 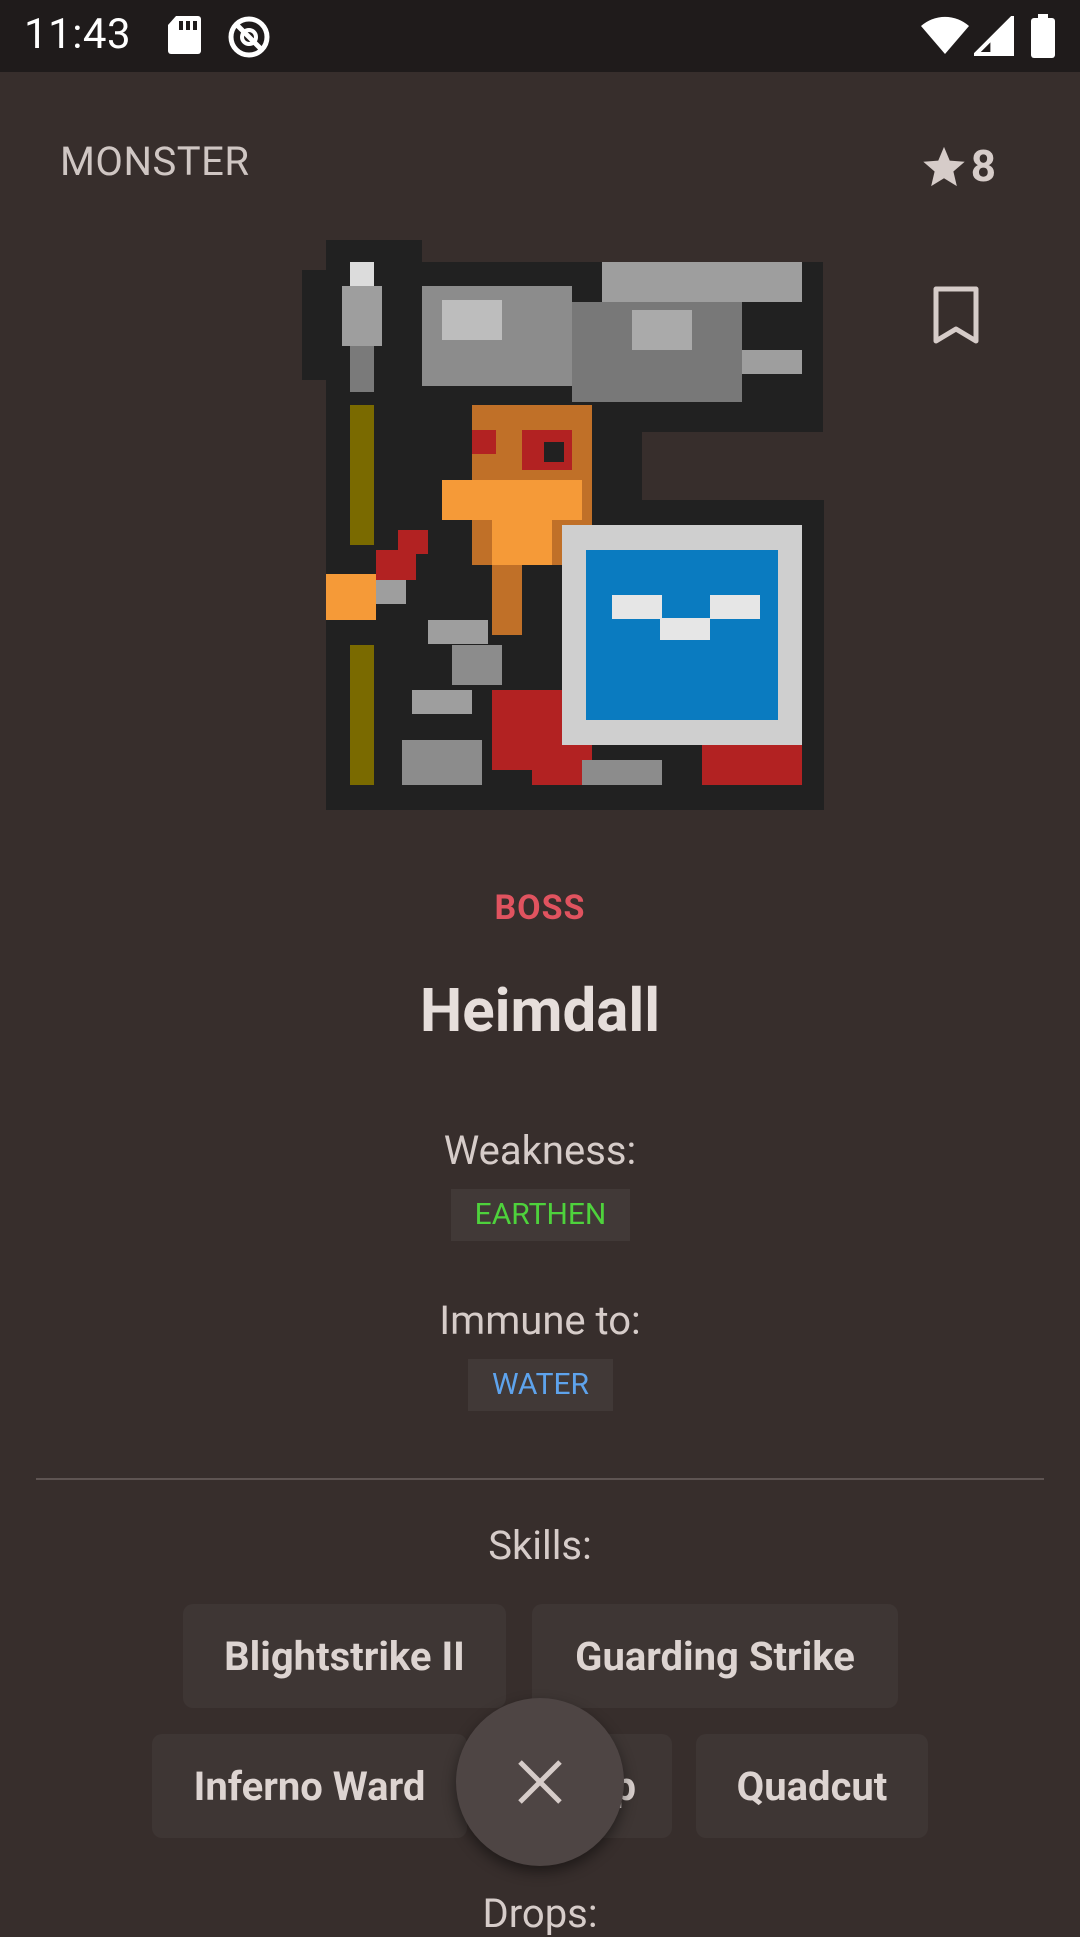 I want to click on wifi-icon, so click(x=945, y=35).